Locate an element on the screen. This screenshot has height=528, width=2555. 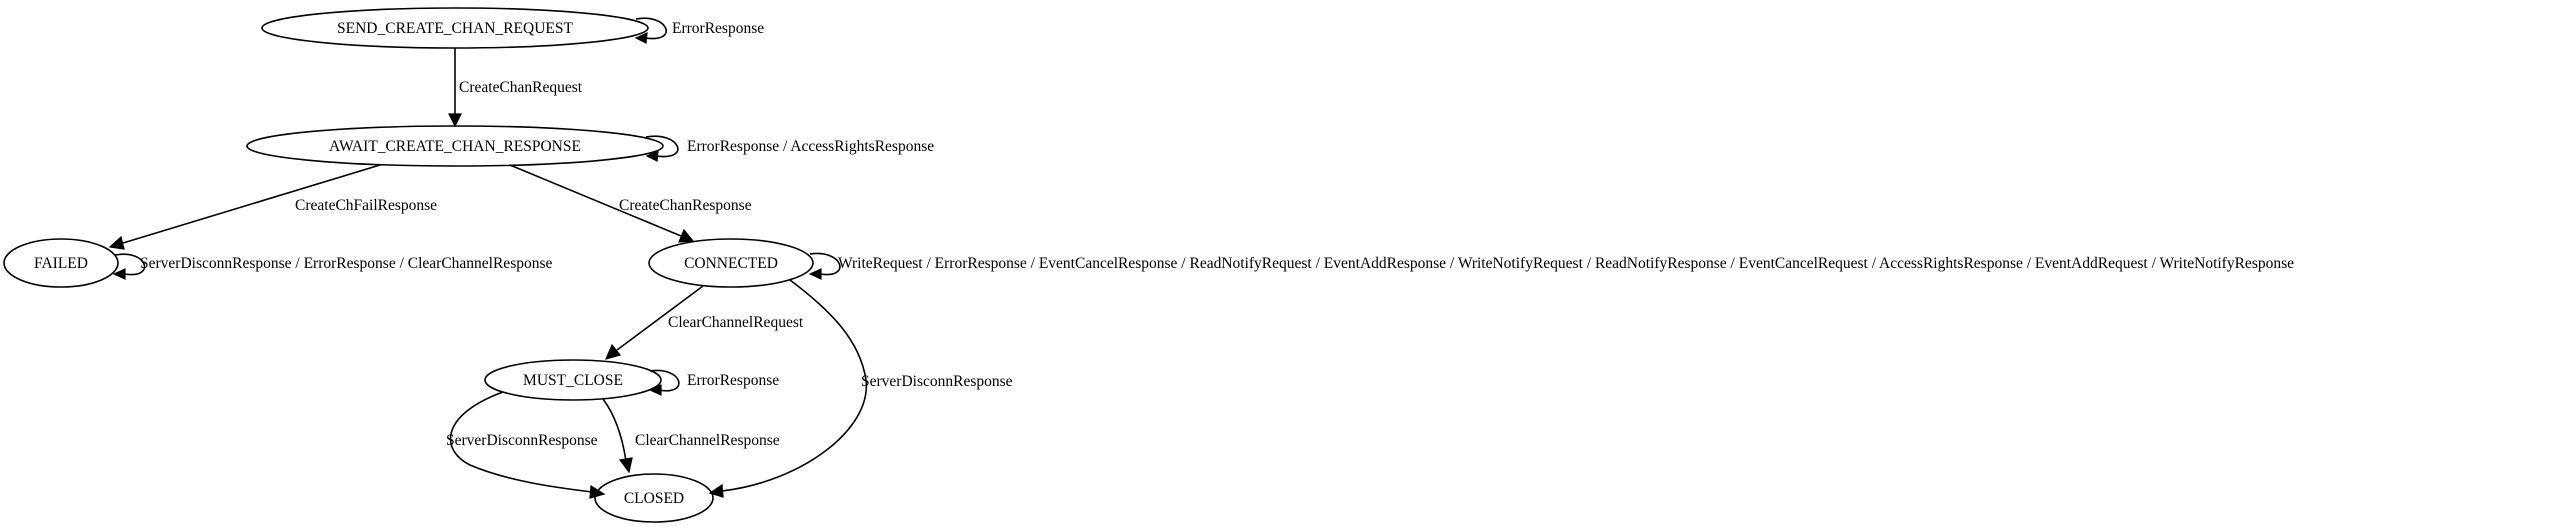
edge-must-close-to-closed-right: ClearChannelResponse is located at coordinates (691, 436).